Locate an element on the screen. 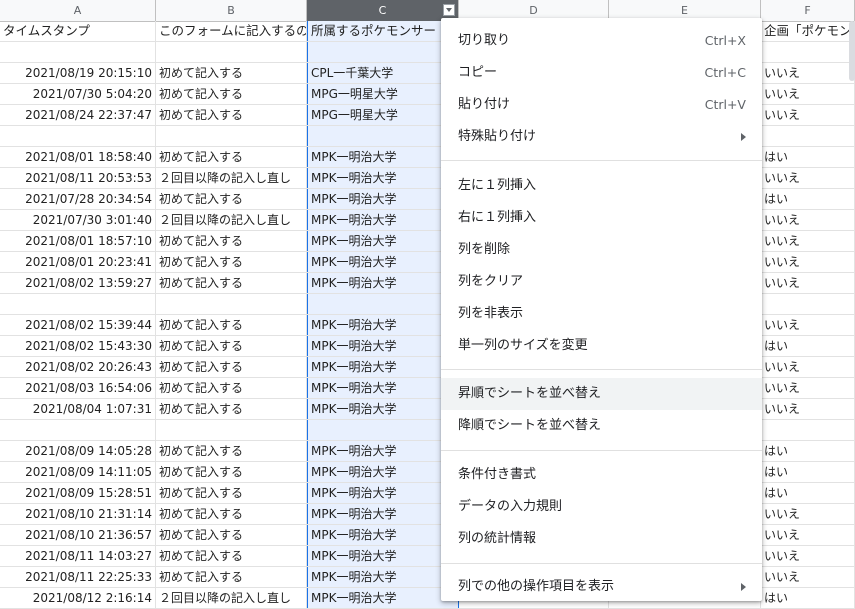 The width and height of the screenshot is (855, 609). menu-item-data-validation: データの入力規則 is located at coordinates (601, 507).